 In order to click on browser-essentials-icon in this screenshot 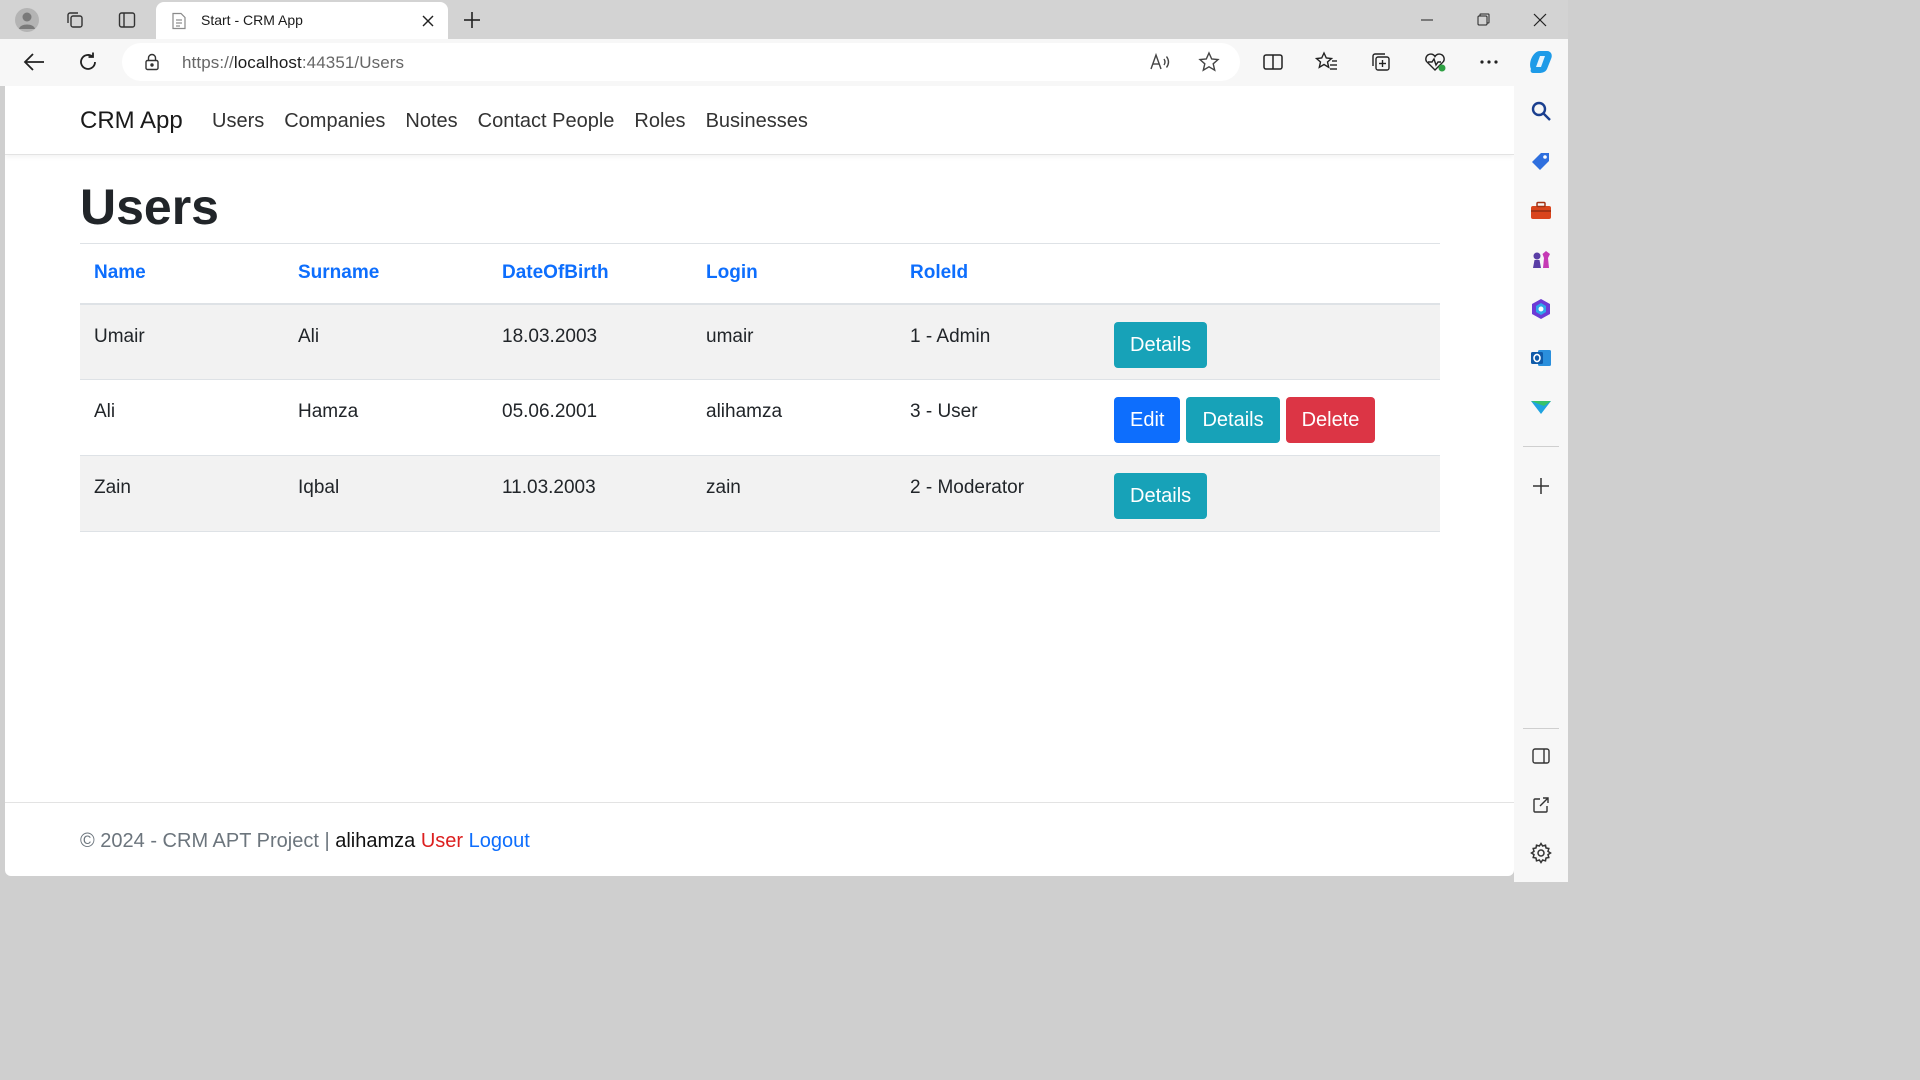, I will do `click(1435, 62)`.